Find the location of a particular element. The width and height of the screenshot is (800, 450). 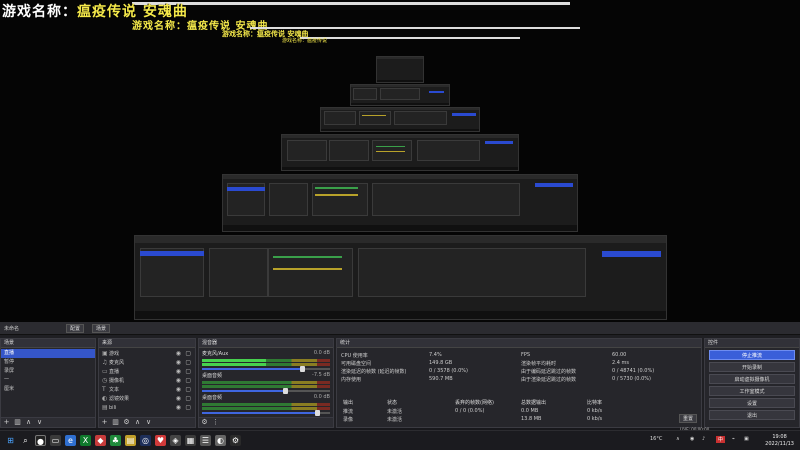

app-icon-green: ♣ is located at coordinates (115, 440).